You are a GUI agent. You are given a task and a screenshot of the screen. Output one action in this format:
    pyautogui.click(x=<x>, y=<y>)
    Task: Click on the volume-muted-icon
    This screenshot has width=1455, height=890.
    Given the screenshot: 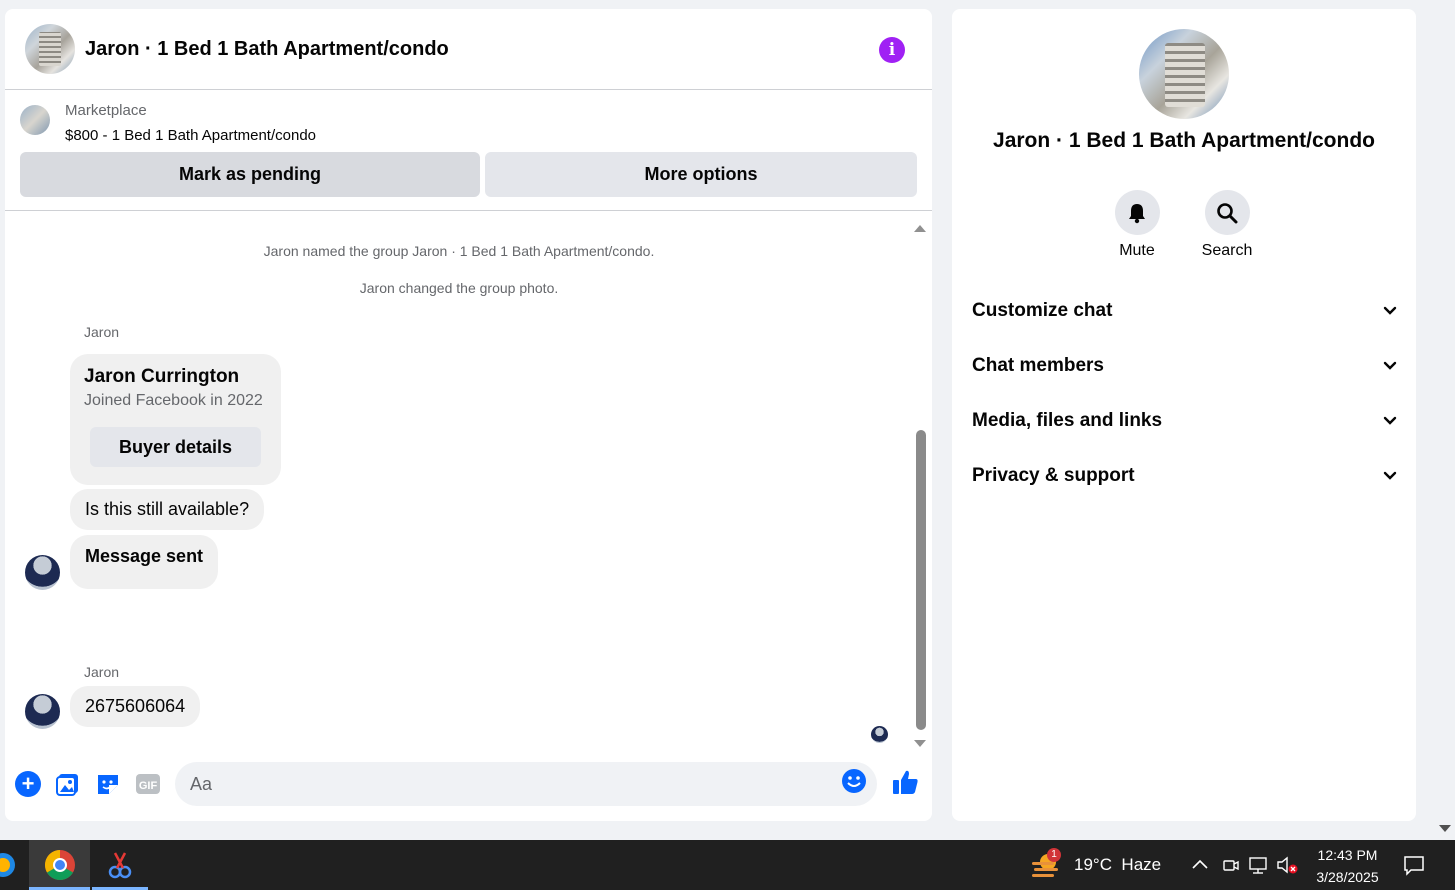 What is the action you would take?
    pyautogui.click(x=1287, y=865)
    